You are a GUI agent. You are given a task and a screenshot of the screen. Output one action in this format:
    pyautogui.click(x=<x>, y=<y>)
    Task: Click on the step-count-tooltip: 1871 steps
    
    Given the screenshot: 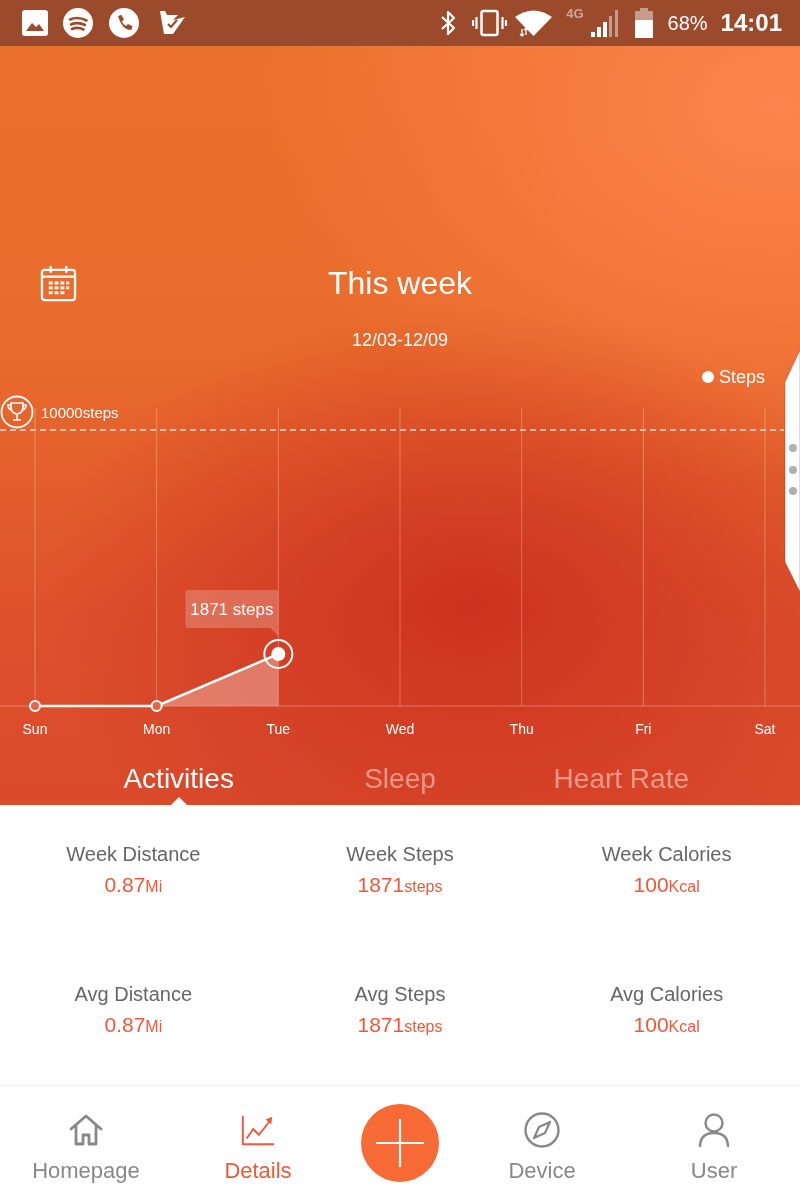 What is the action you would take?
    pyautogui.click(x=232, y=613)
    